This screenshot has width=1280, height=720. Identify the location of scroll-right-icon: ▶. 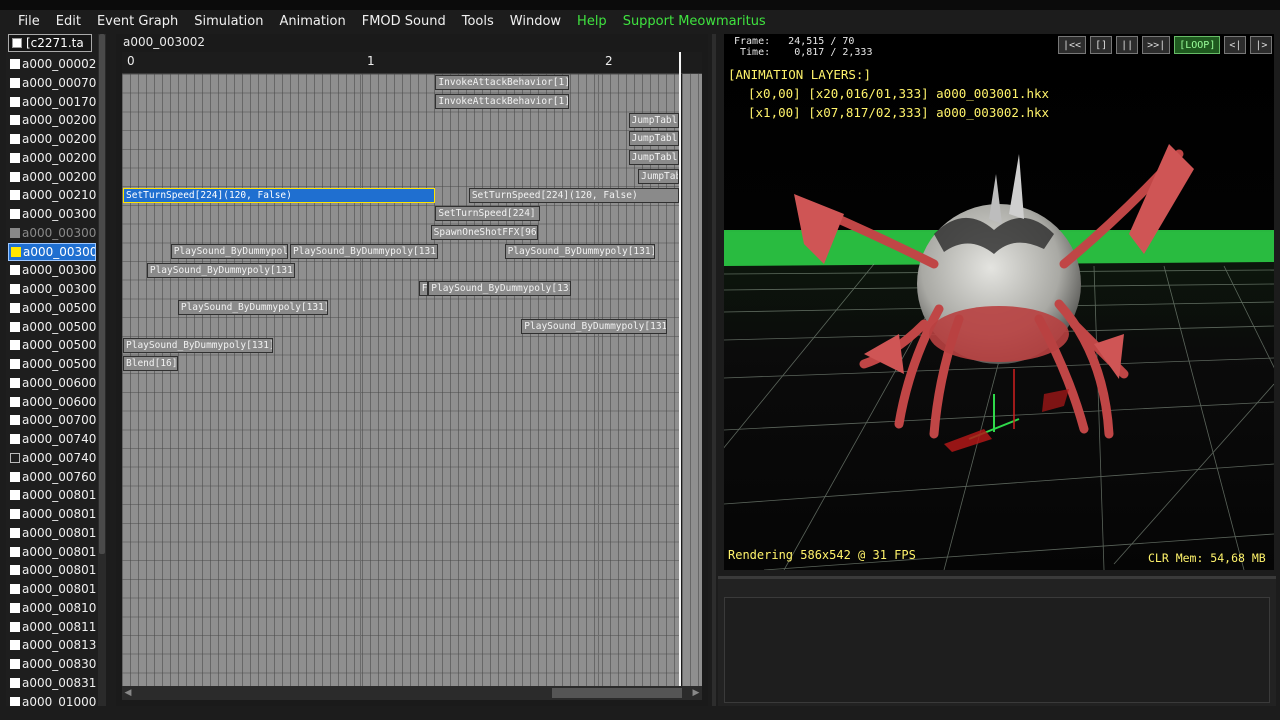
(696, 693).